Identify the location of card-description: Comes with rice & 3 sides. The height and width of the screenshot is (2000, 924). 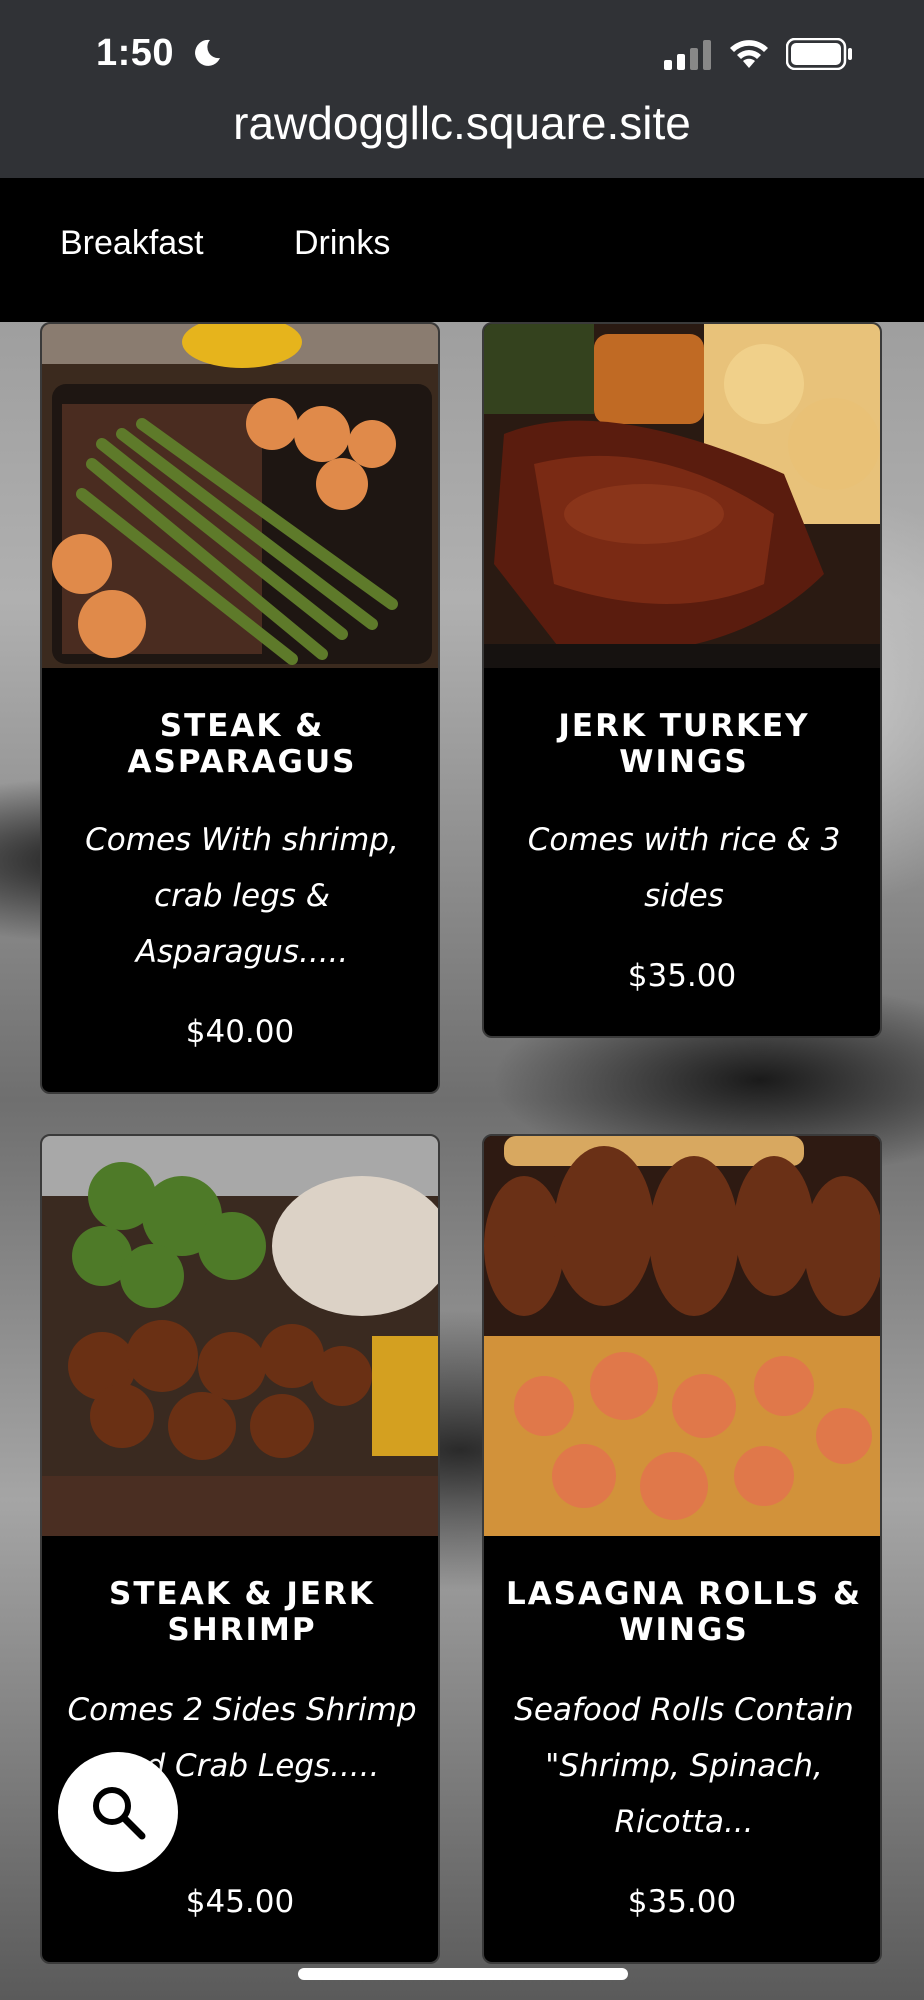
(684, 868).